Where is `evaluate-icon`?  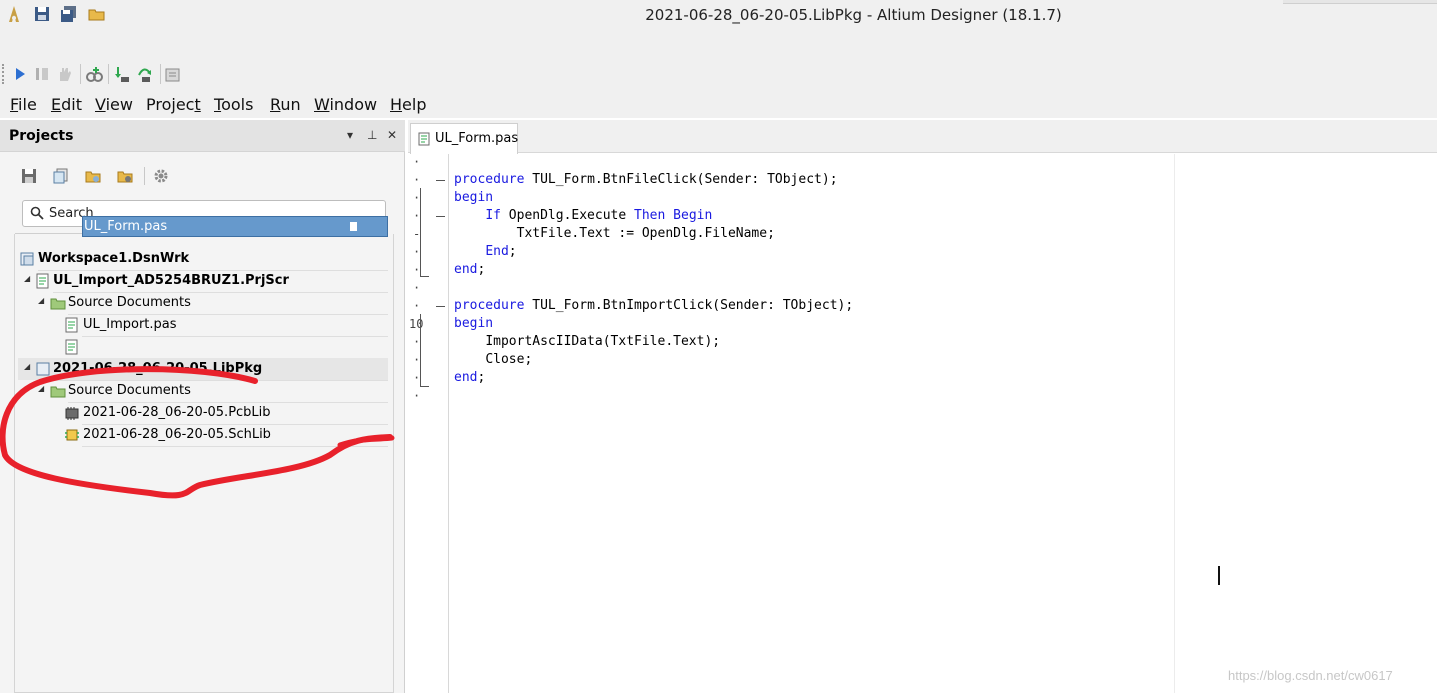 evaluate-icon is located at coordinates (173, 74).